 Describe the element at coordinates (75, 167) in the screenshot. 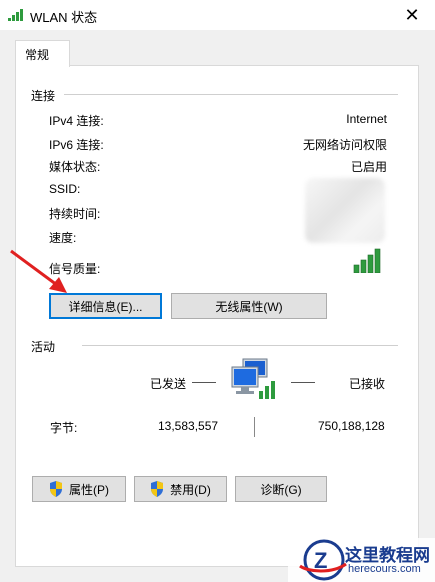

I see `media-state-label: 媒体状态:` at that location.